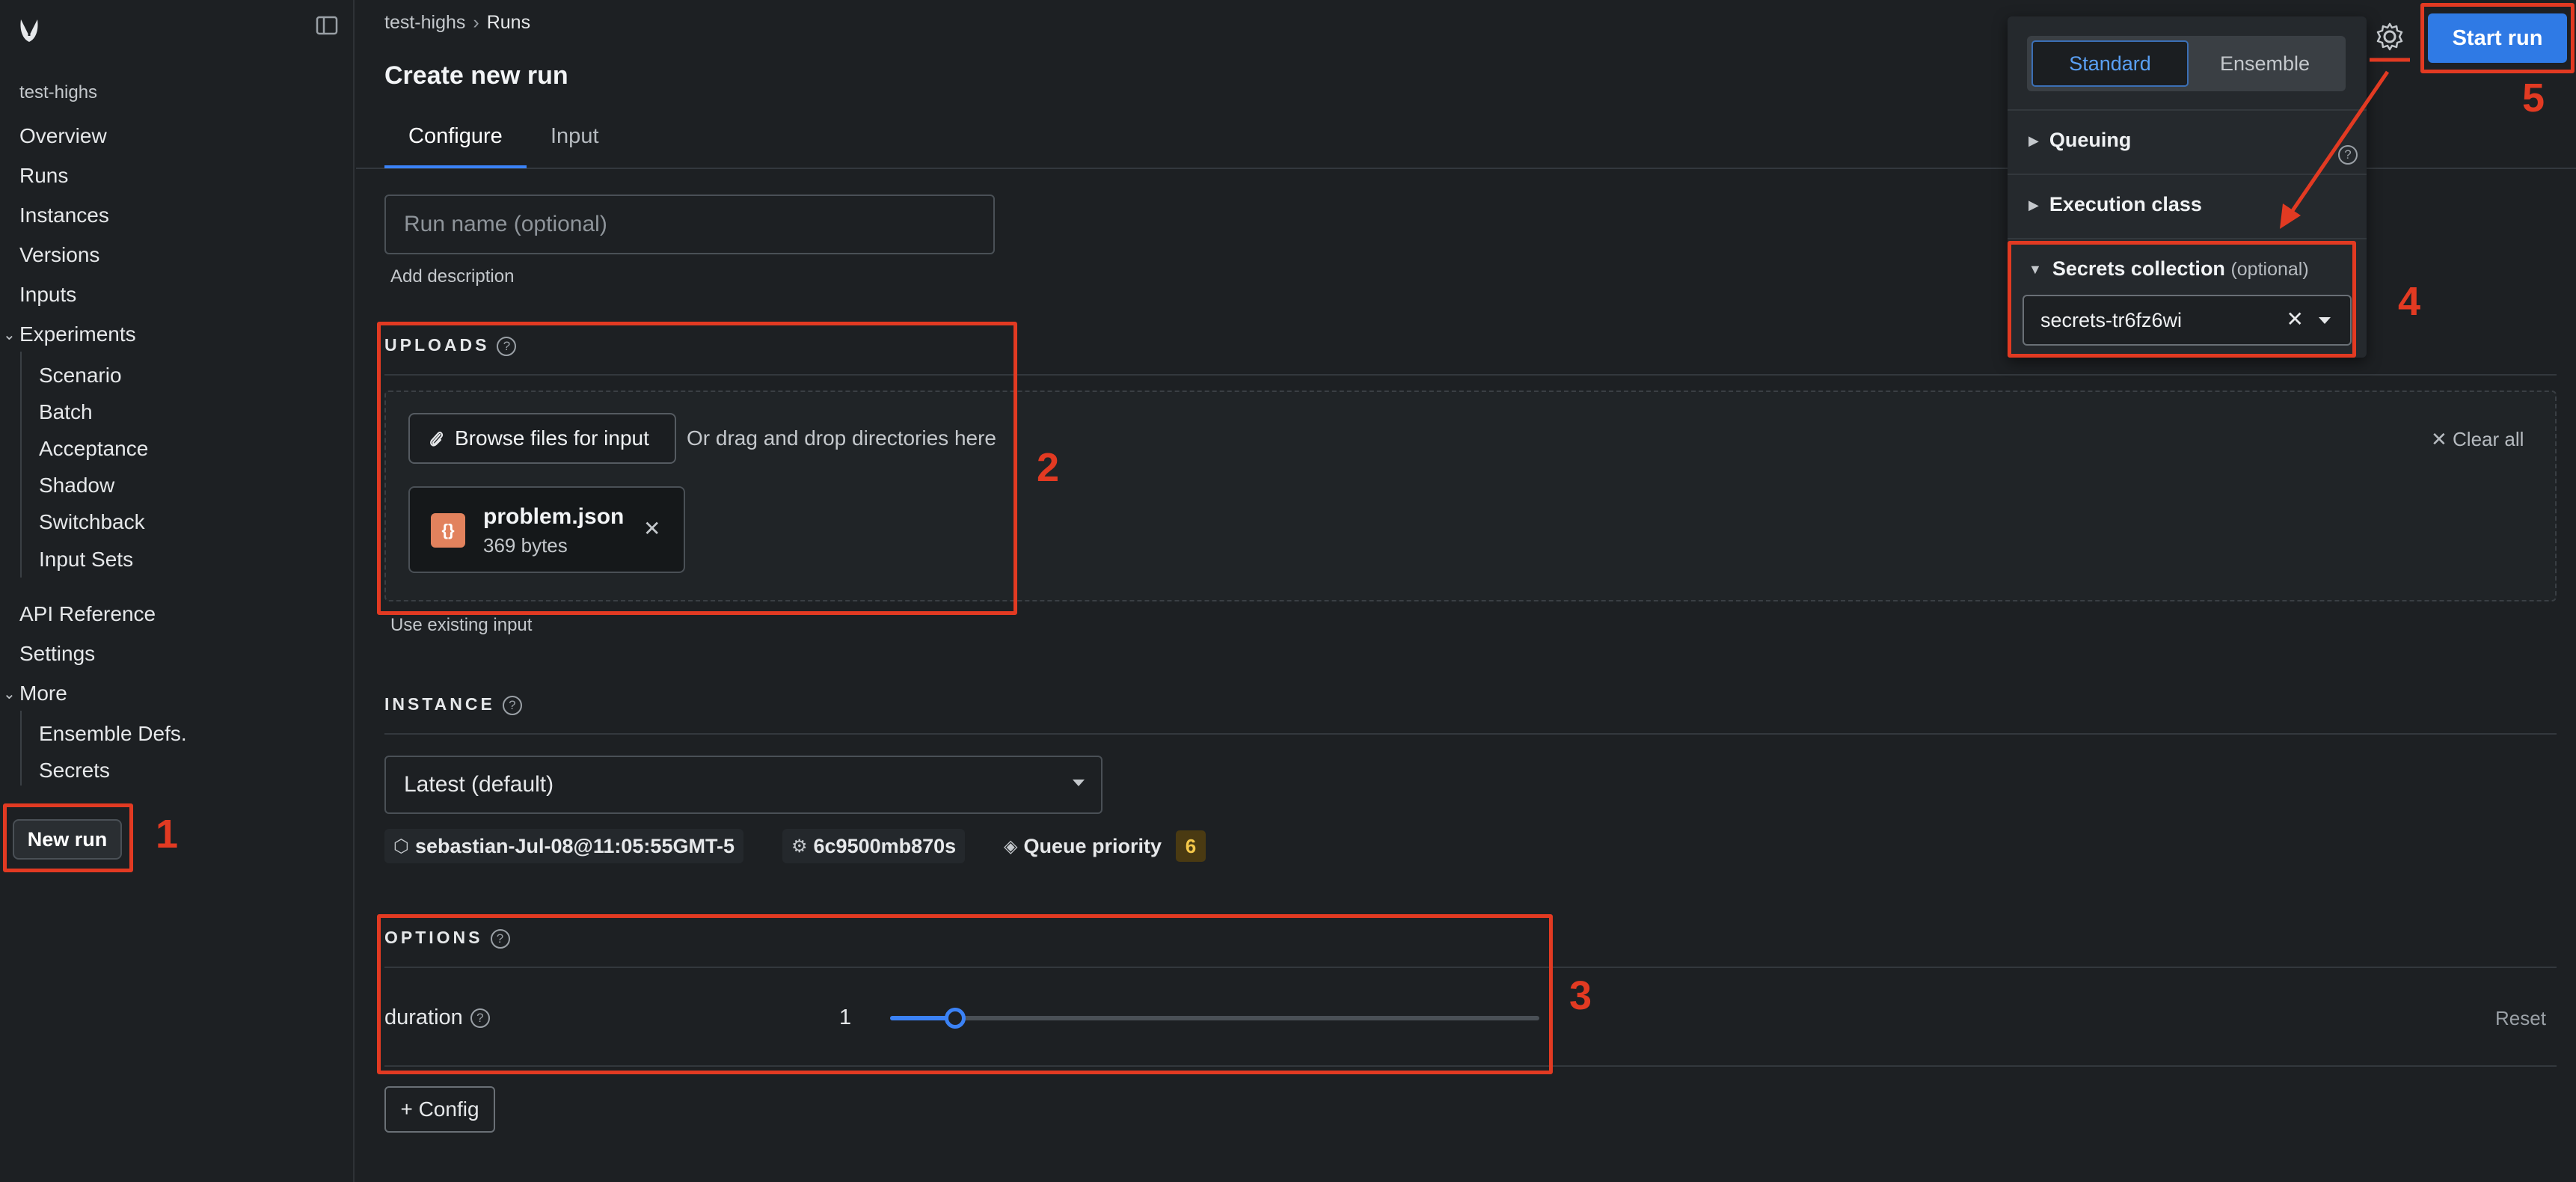  Describe the element at coordinates (479, 785) in the screenshot. I see `instance-select-value: Latest (default)` at that location.